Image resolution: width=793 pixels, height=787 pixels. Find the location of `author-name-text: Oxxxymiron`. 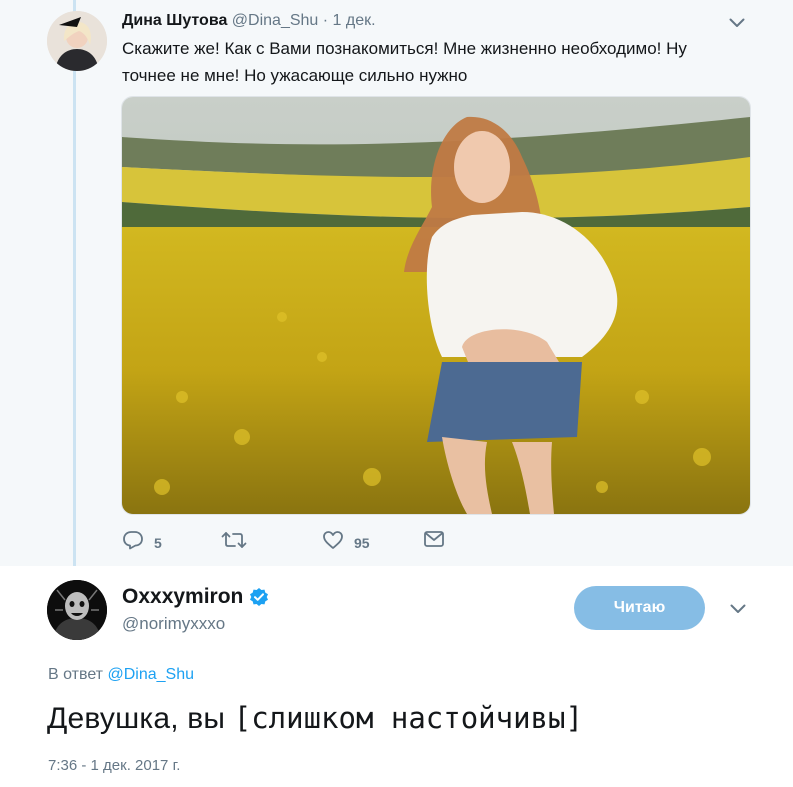

author-name-text: Oxxxymiron is located at coordinates (182, 597).